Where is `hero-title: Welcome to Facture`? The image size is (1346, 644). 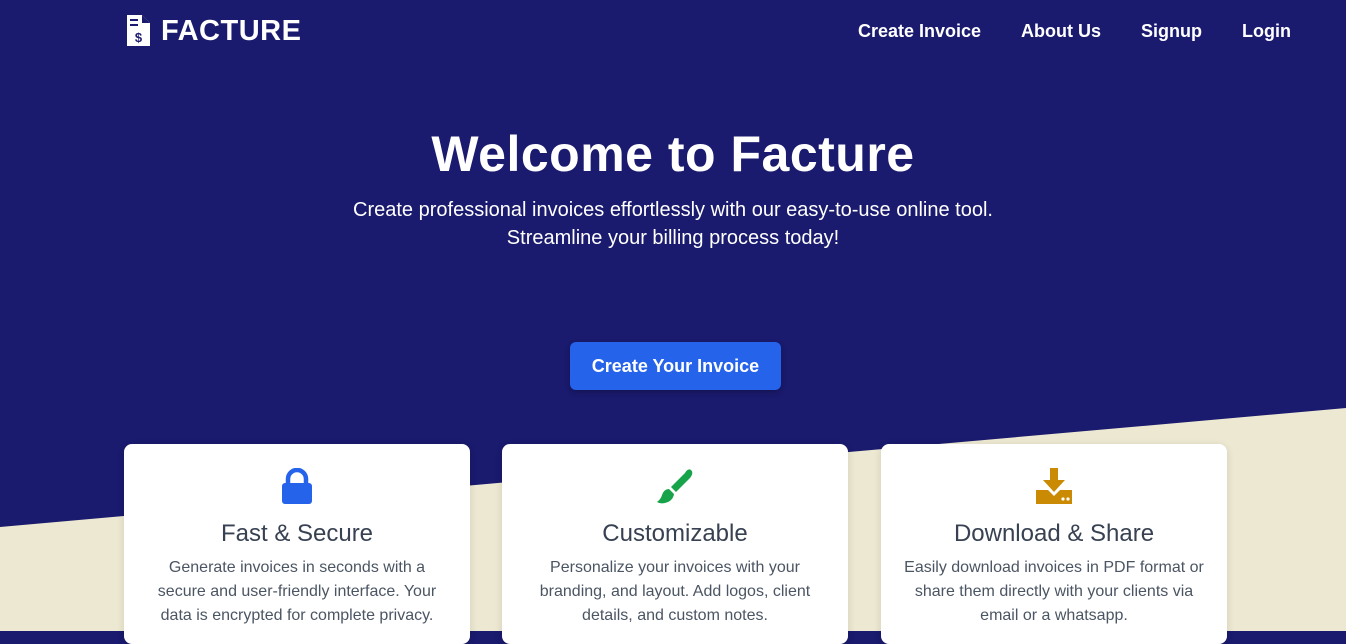 hero-title: Welcome to Facture is located at coordinates (673, 154).